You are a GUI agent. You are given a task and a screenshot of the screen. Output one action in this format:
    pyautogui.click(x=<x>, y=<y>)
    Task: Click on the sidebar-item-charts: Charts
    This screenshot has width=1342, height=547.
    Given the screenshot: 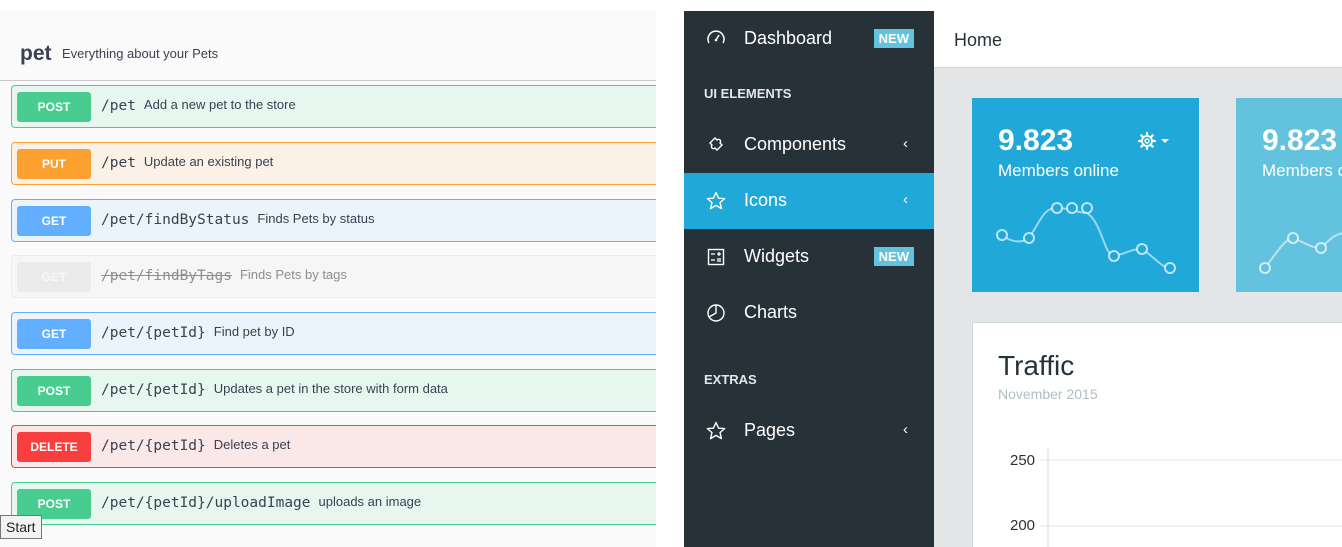 What is the action you would take?
    pyautogui.click(x=809, y=313)
    